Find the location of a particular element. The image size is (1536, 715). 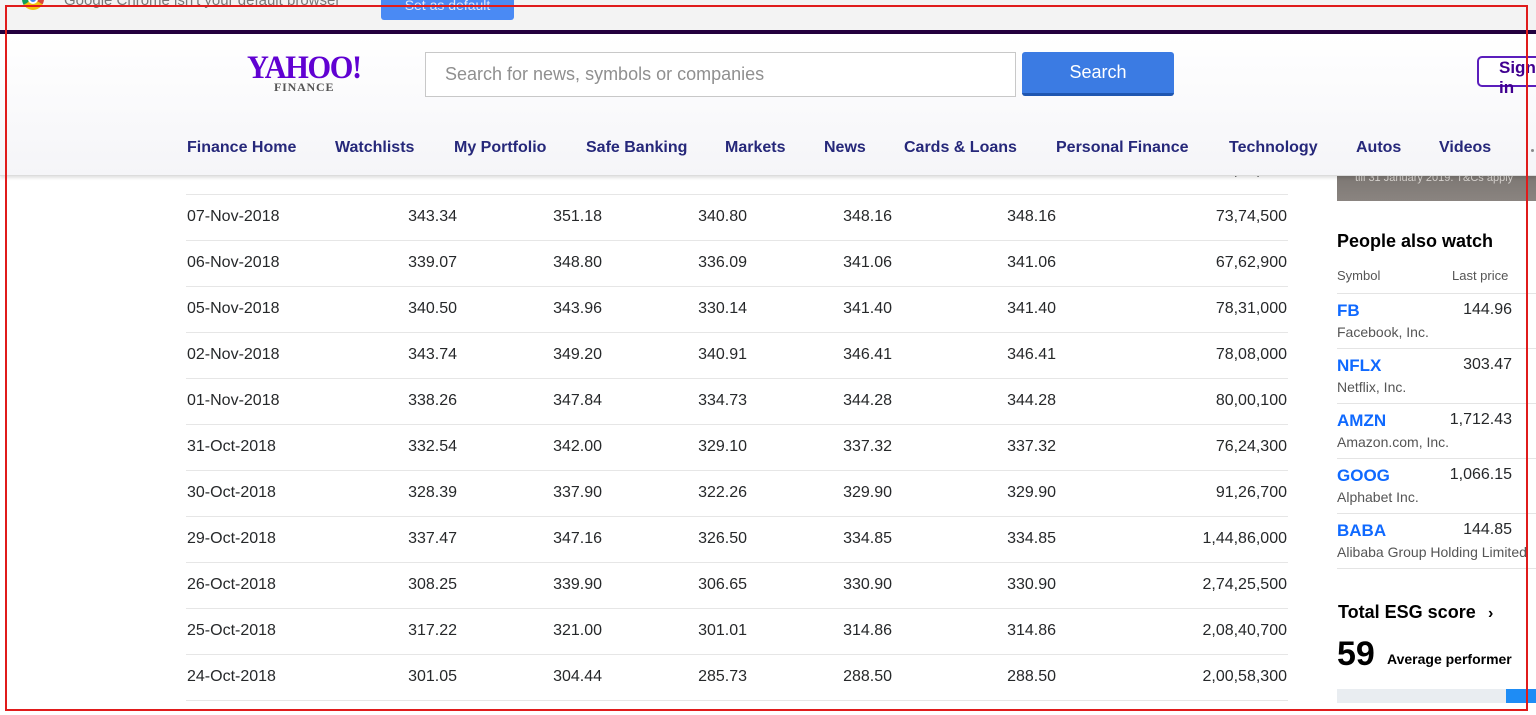

logo-subtext: FINANCE is located at coordinates (304, 87).